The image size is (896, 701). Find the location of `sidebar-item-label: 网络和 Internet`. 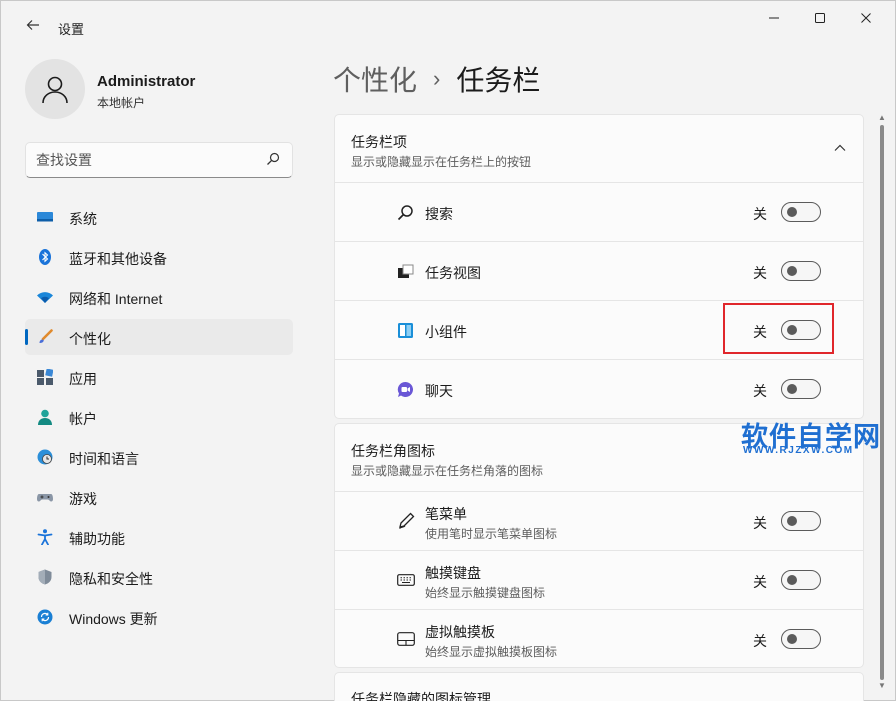

sidebar-item-label: 网络和 Internet is located at coordinates (116, 299).